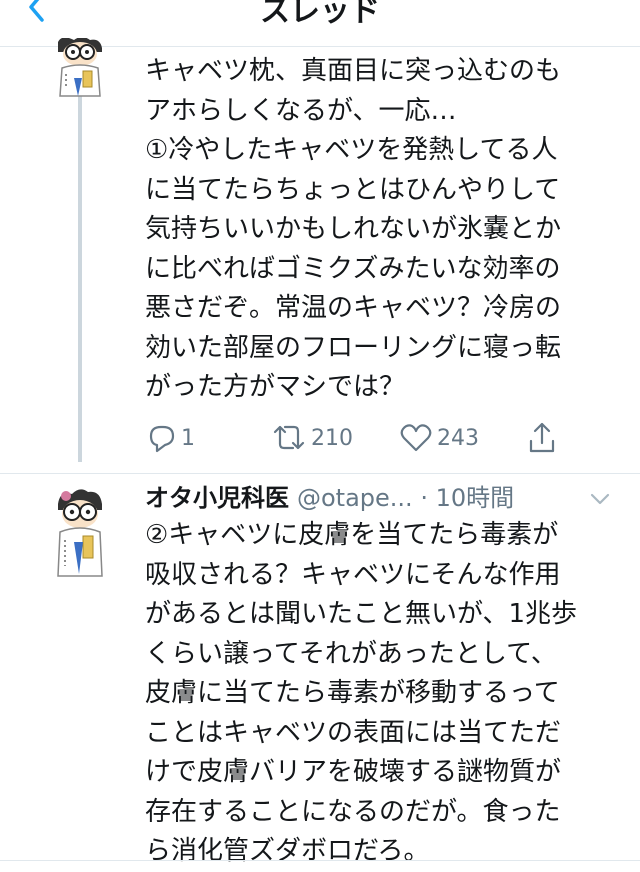  What do you see at coordinates (332, 438) in the screenshot?
I see `retweet-count: 210` at bounding box center [332, 438].